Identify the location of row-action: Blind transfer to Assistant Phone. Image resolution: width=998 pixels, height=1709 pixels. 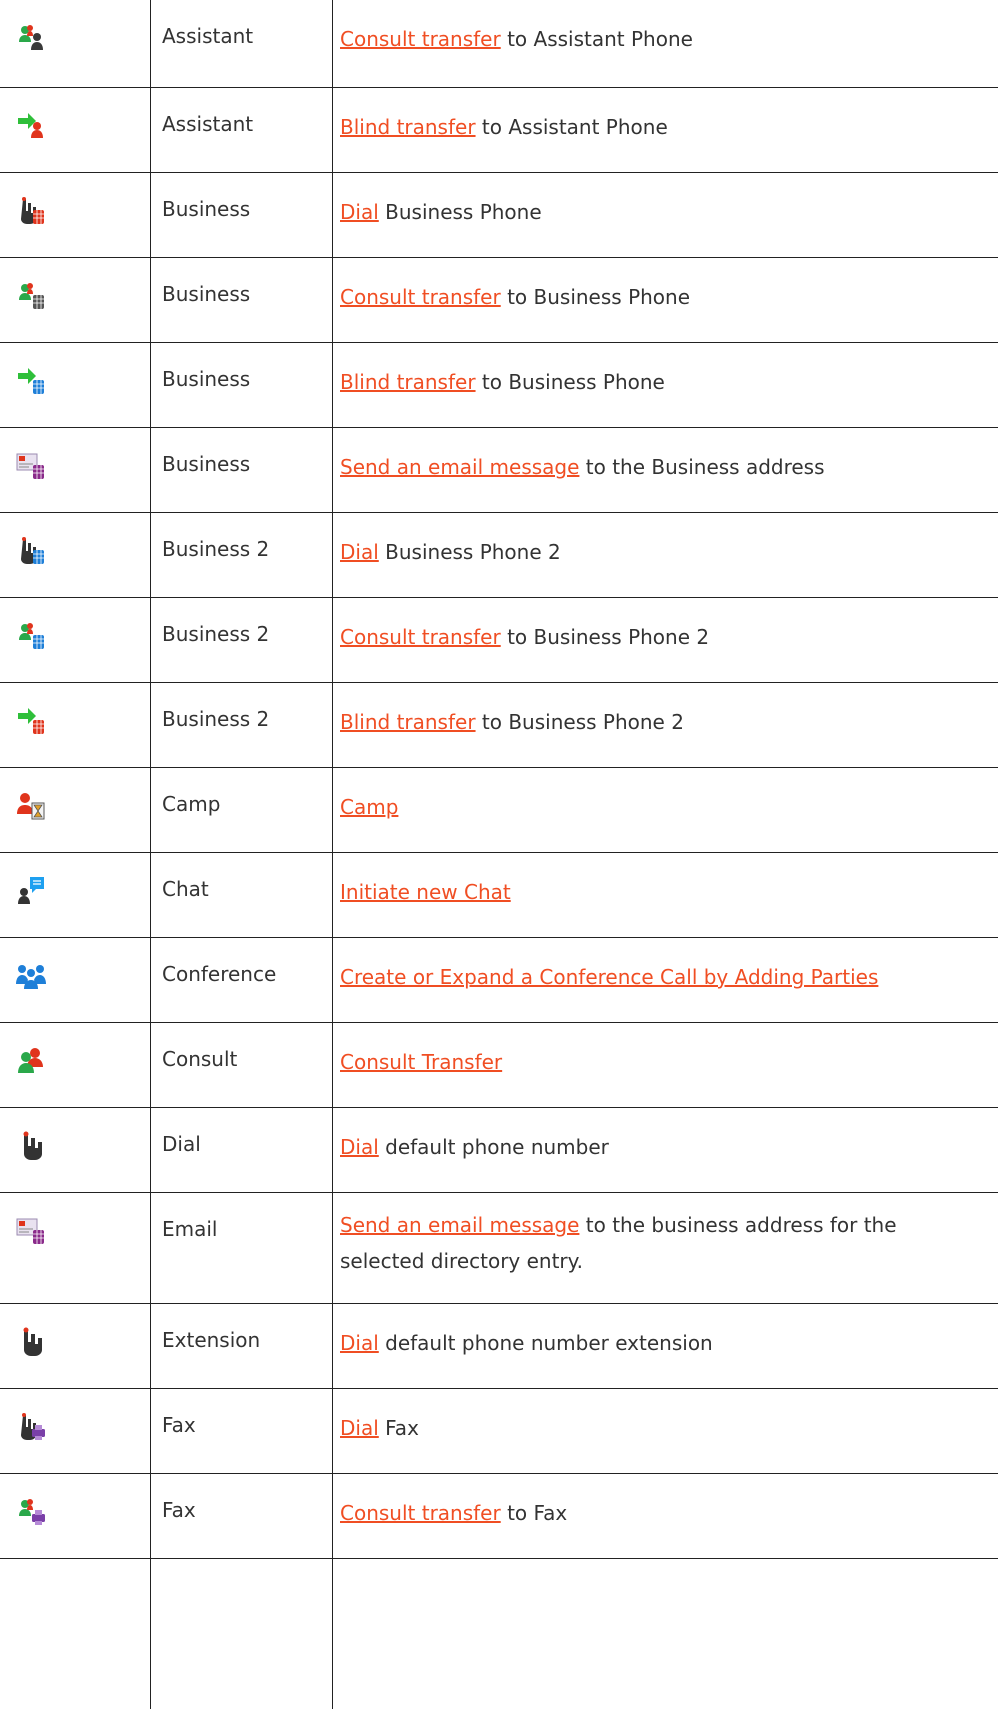
(665, 127).